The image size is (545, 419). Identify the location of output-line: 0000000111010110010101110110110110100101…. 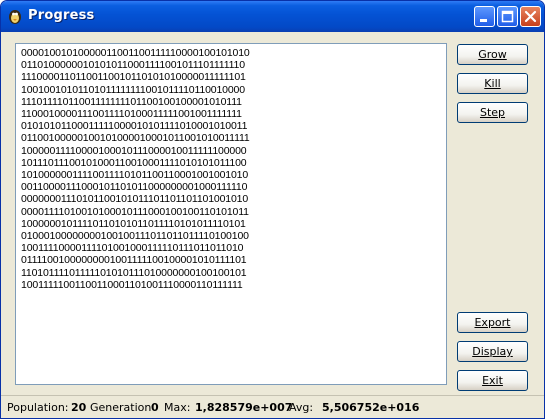
(135, 199).